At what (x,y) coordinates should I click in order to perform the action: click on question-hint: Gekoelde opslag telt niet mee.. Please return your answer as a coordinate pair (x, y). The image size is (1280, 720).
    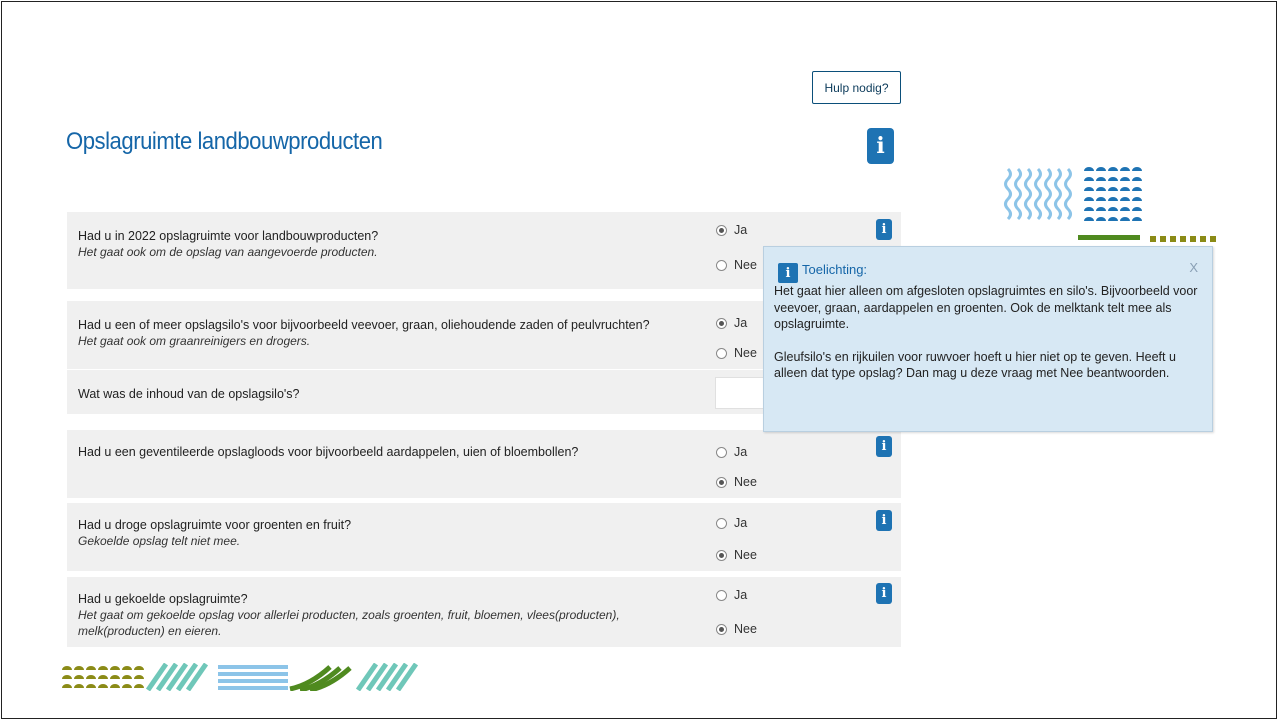
    Looking at the image, I should click on (159, 541).